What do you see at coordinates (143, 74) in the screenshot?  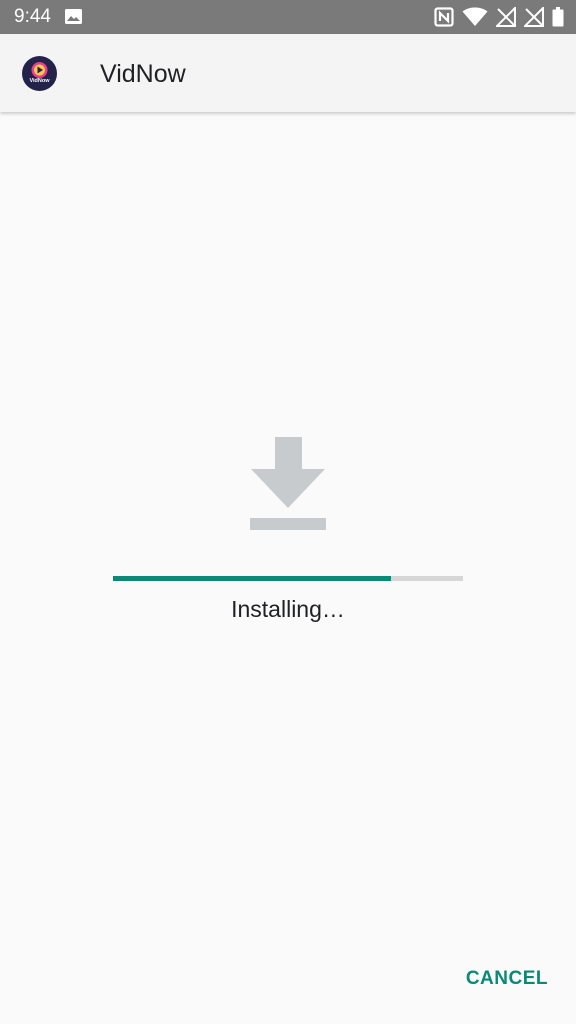 I see `app-title: VidNow` at bounding box center [143, 74].